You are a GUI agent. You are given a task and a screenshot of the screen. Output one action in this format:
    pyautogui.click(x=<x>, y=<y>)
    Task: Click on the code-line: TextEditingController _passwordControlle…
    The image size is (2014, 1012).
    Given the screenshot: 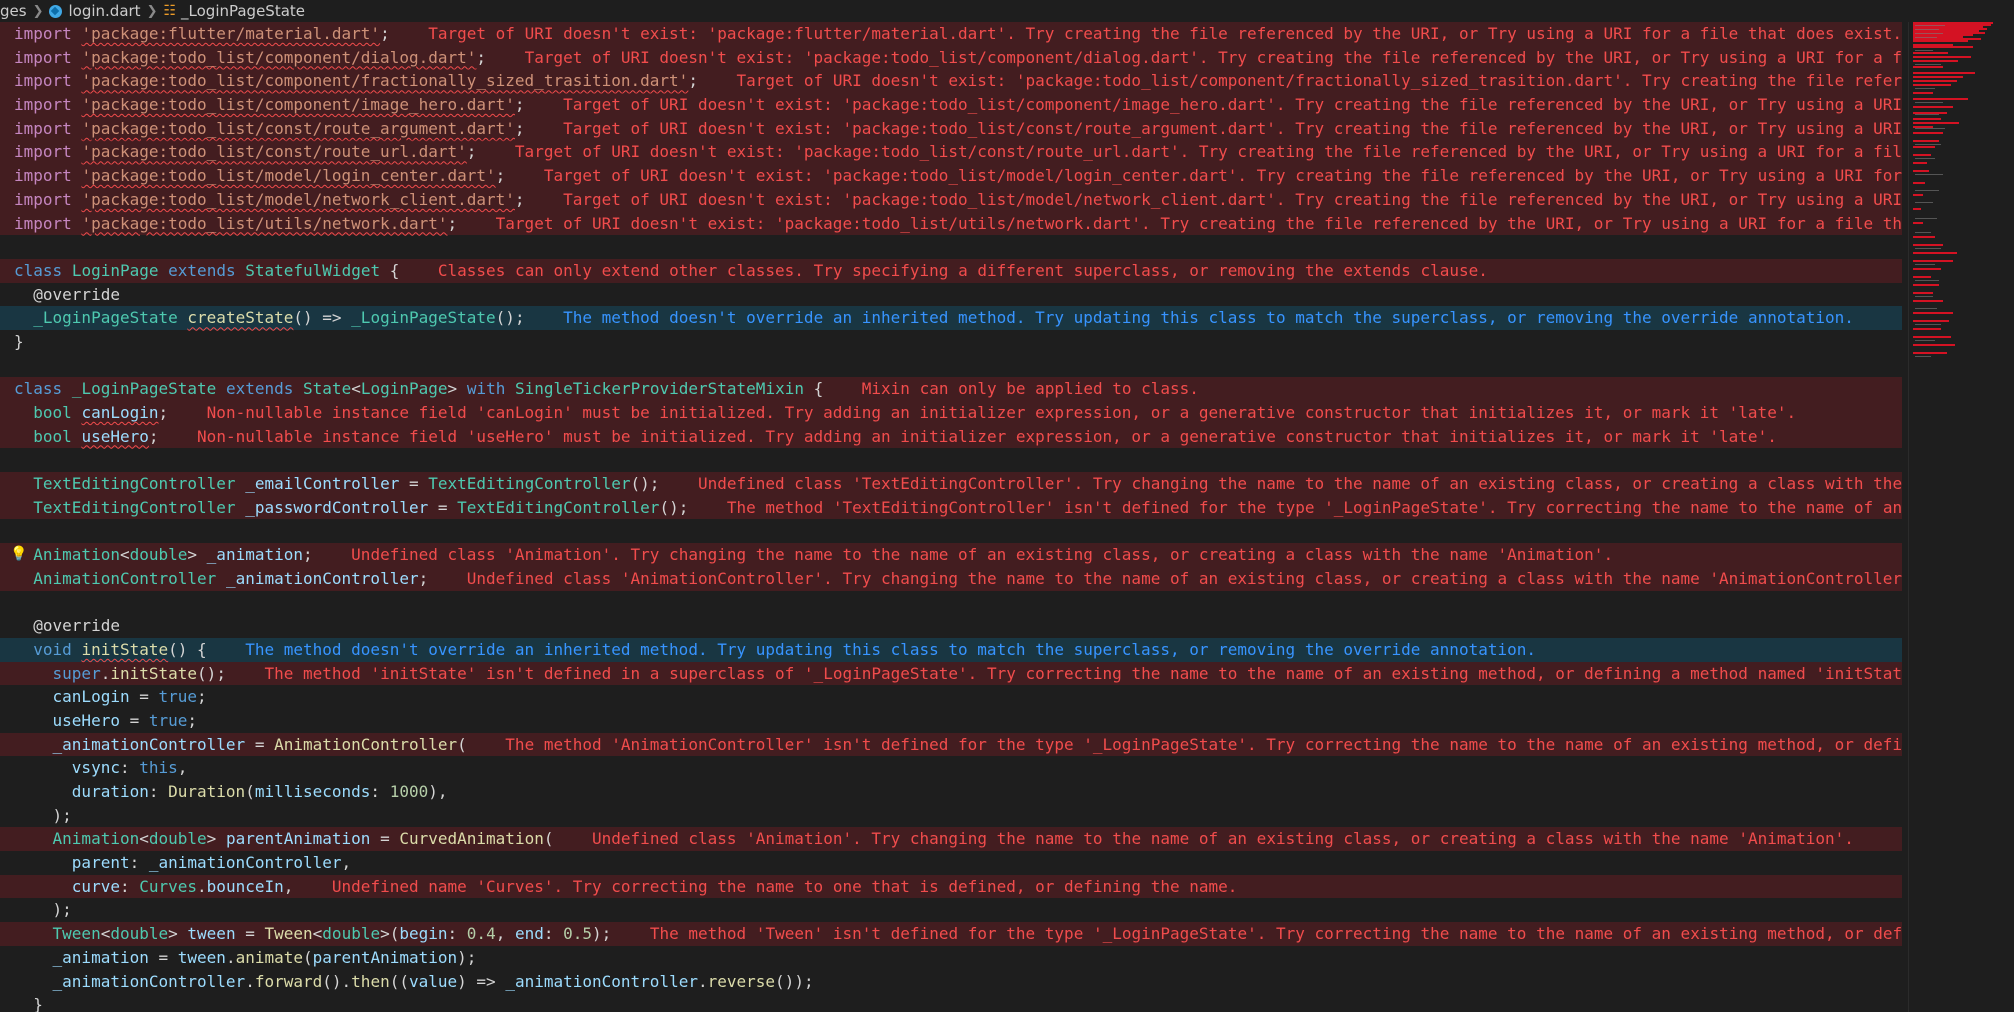 What is the action you would take?
    pyautogui.click(x=951, y=507)
    